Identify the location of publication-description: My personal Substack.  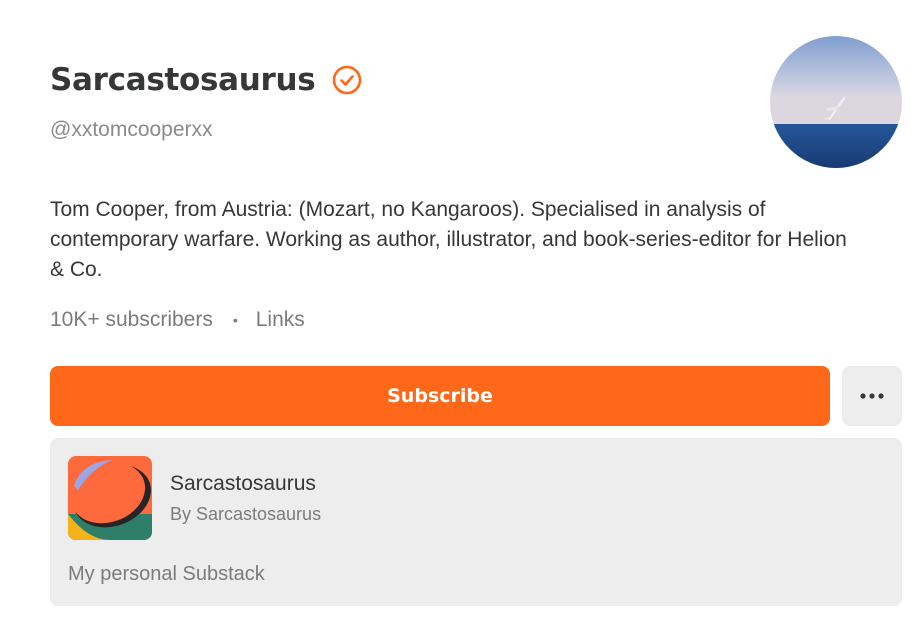
(166, 574).